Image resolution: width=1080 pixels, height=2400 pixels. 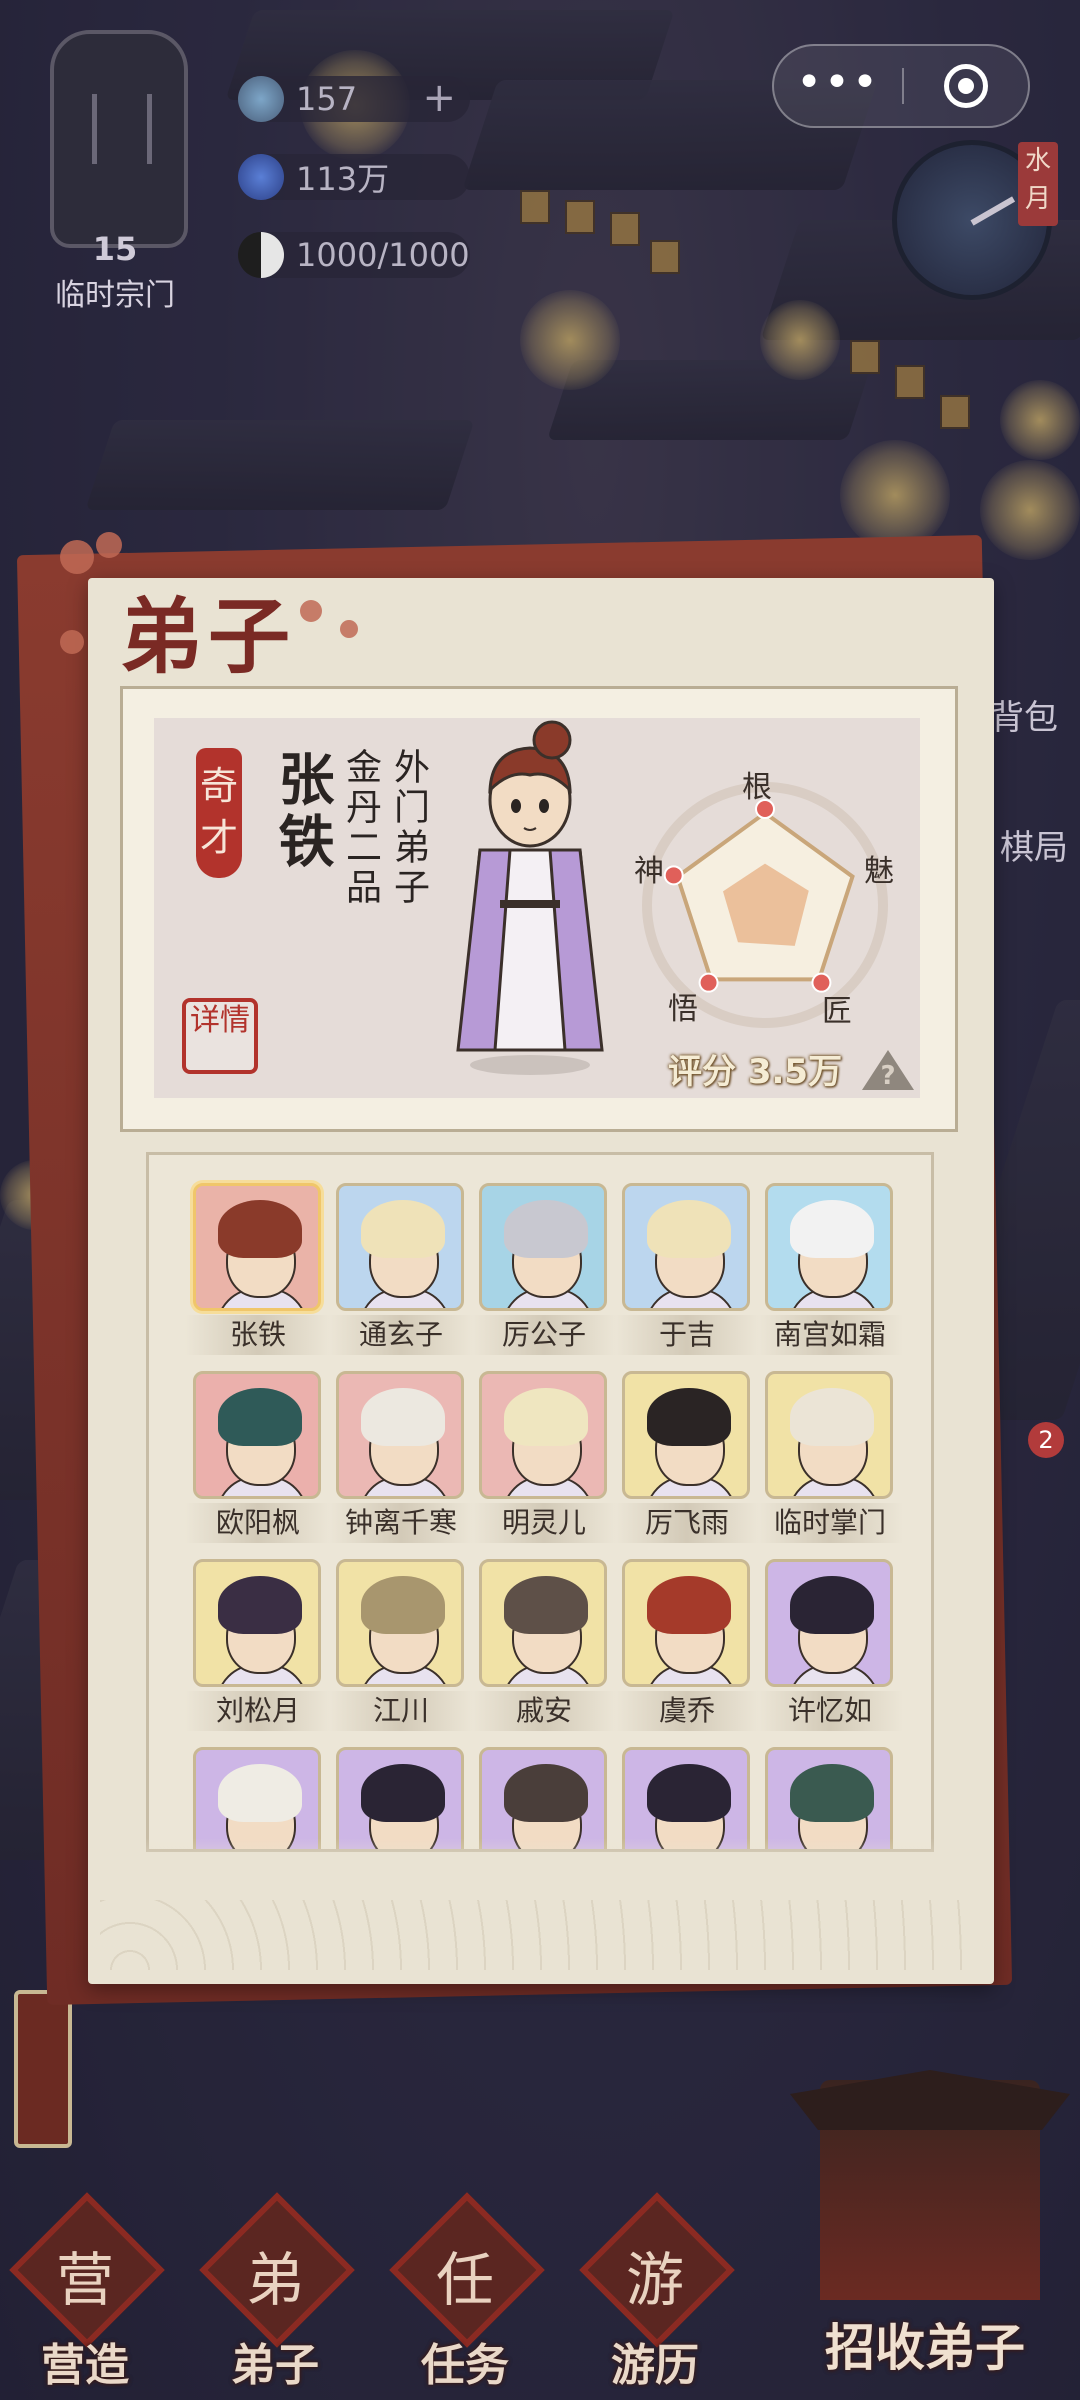 I want to click on disciple-name-label: 戚安, so click(x=544, y=1711).